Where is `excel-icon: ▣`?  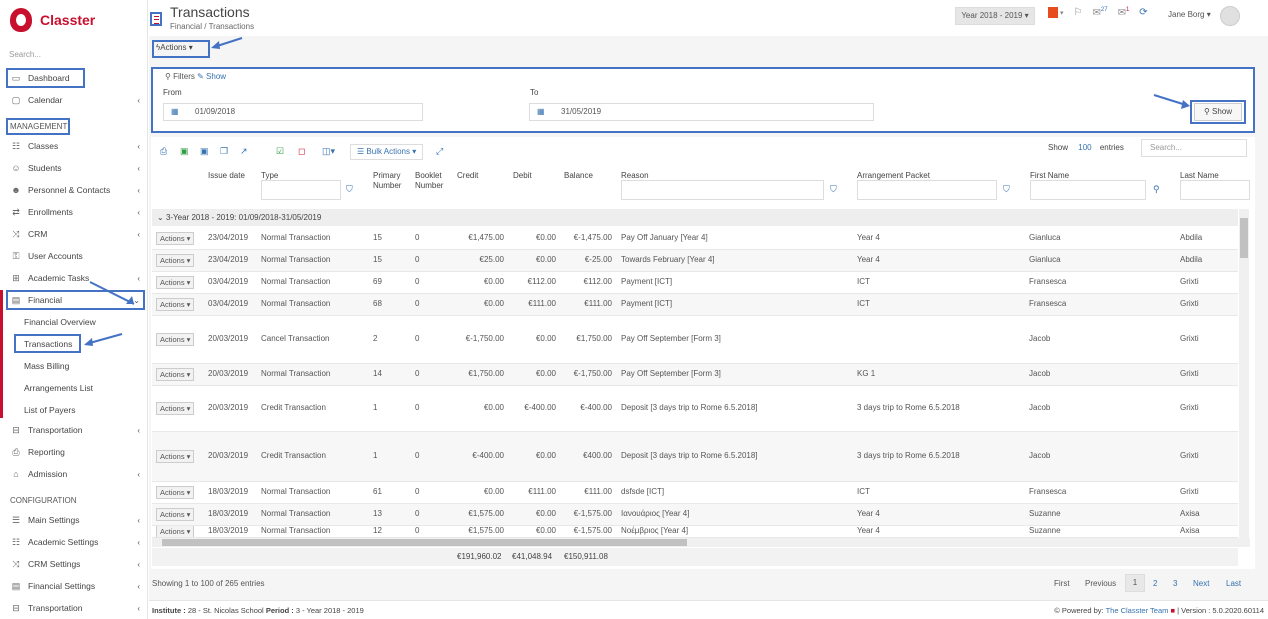 excel-icon: ▣ is located at coordinates (184, 151).